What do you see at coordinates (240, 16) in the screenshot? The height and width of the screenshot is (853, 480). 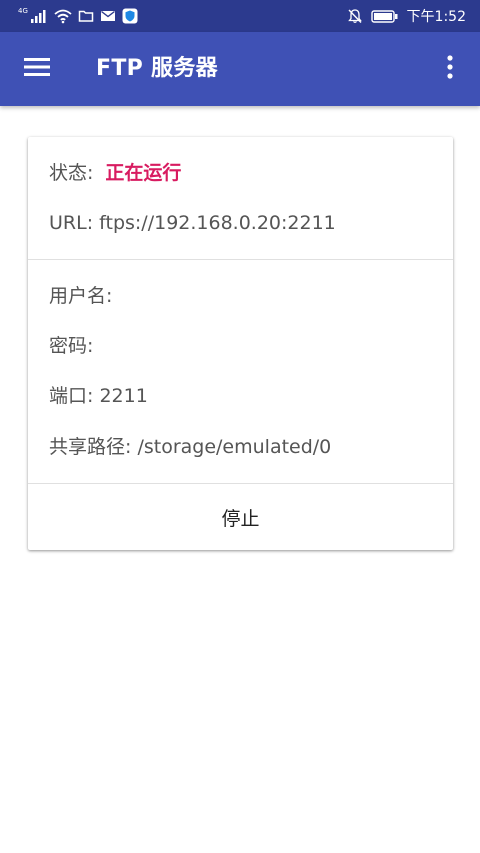 I see `status-bar: 4G 下午1:52` at bounding box center [240, 16].